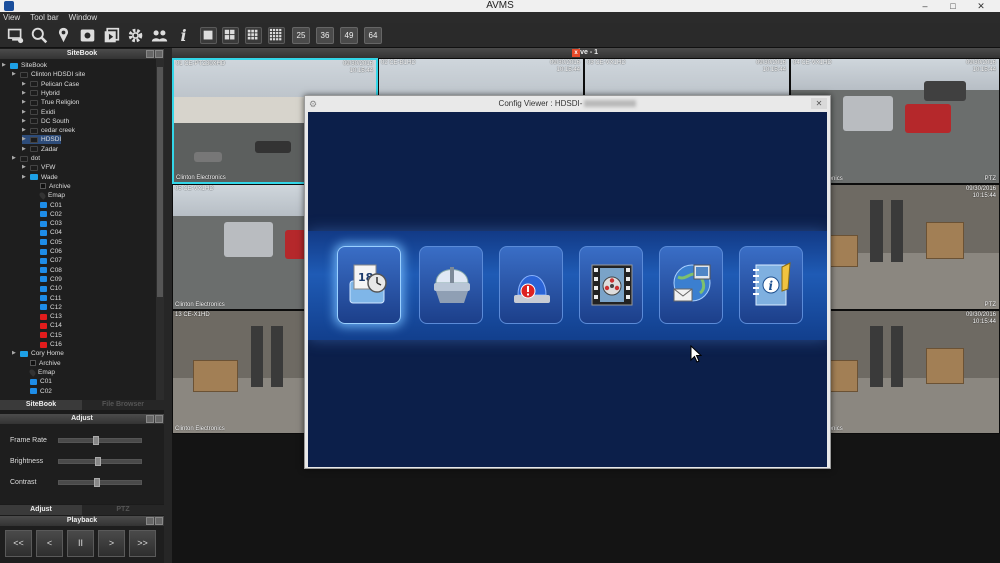 Image resolution: width=1000 pixels, height=563 pixels. What do you see at coordinates (24, 65) in the screenshot?
I see `tree-item: ▶ SiteBook` at bounding box center [24, 65].